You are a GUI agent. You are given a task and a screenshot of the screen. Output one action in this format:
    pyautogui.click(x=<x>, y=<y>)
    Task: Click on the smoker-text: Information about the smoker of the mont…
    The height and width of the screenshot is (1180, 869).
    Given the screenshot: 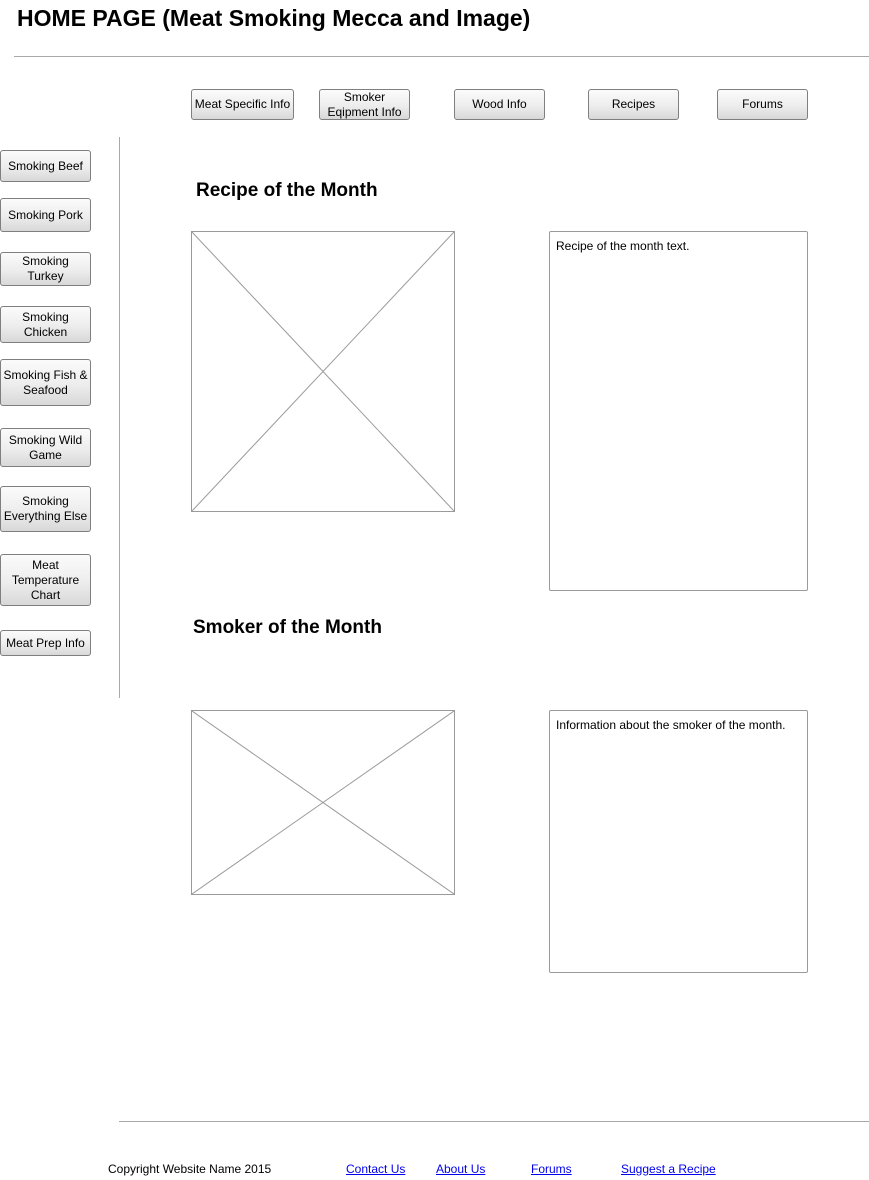 What is the action you would take?
    pyautogui.click(x=671, y=725)
    